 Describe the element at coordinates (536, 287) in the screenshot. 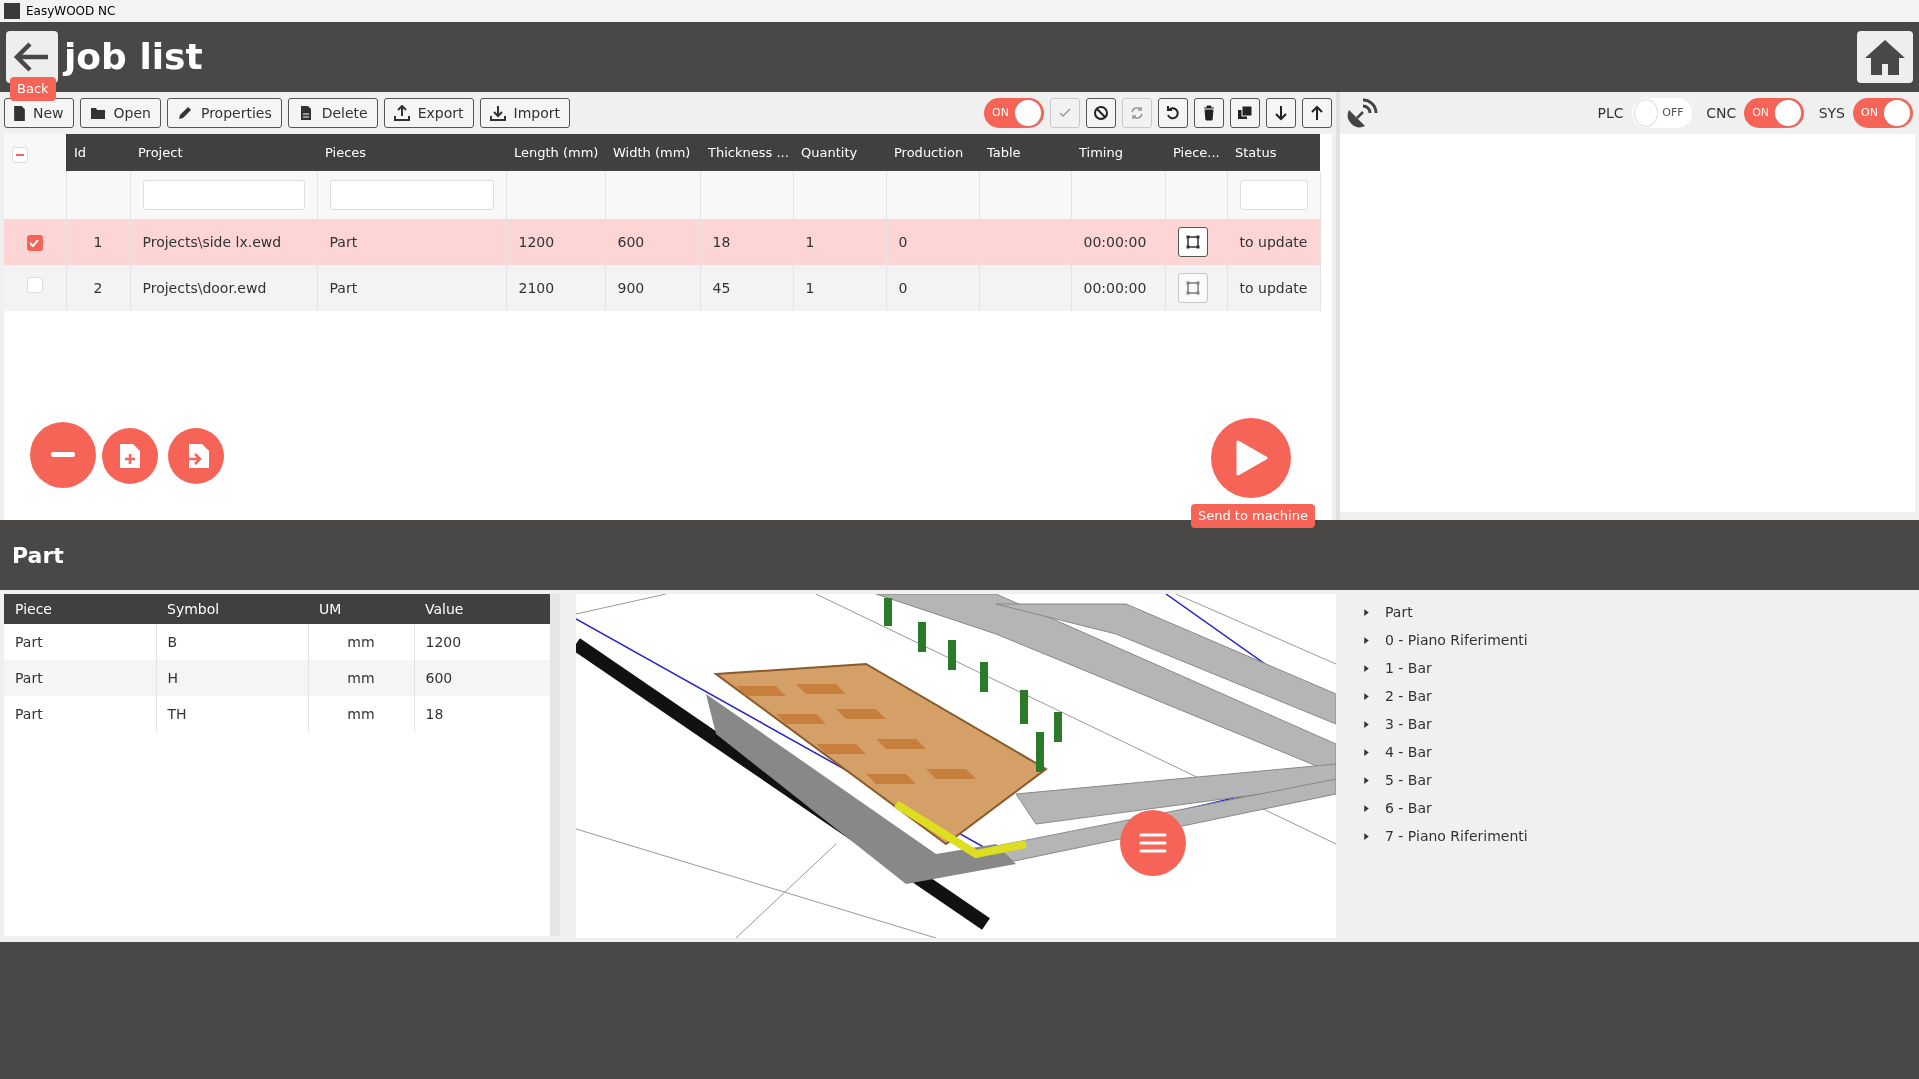

I see `table-cell: 2100` at that location.